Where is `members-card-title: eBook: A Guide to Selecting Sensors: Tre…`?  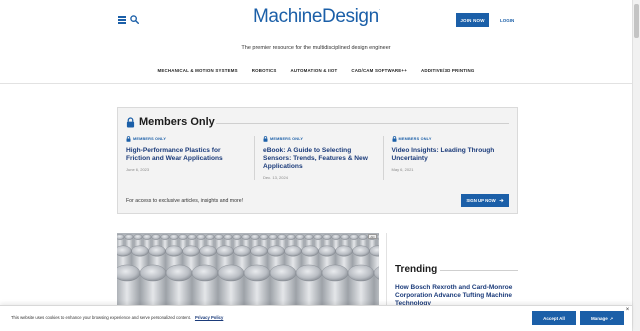
members-card-title: eBook: A Guide to Selecting Sensors: Tre… is located at coordinates (318, 159).